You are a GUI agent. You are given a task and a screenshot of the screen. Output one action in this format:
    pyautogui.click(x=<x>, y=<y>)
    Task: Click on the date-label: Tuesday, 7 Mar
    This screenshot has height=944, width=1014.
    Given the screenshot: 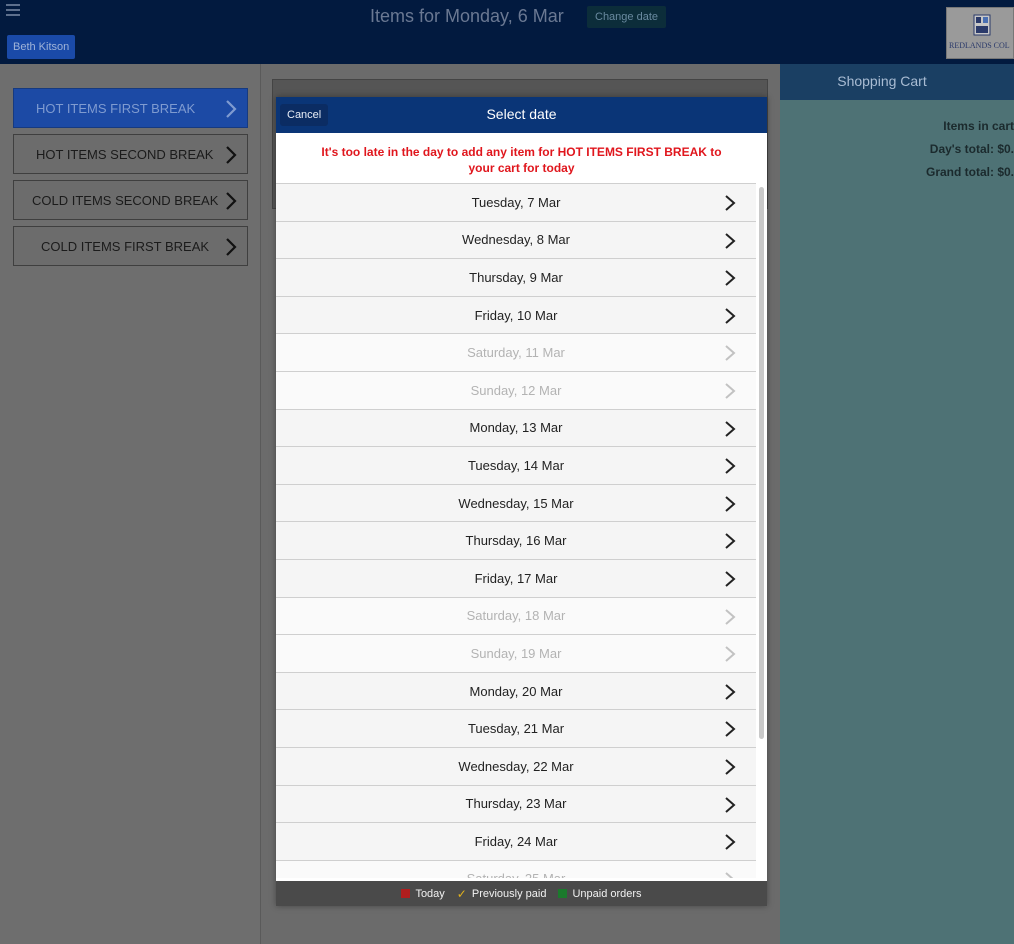 What is the action you would take?
    pyautogui.click(x=516, y=202)
    